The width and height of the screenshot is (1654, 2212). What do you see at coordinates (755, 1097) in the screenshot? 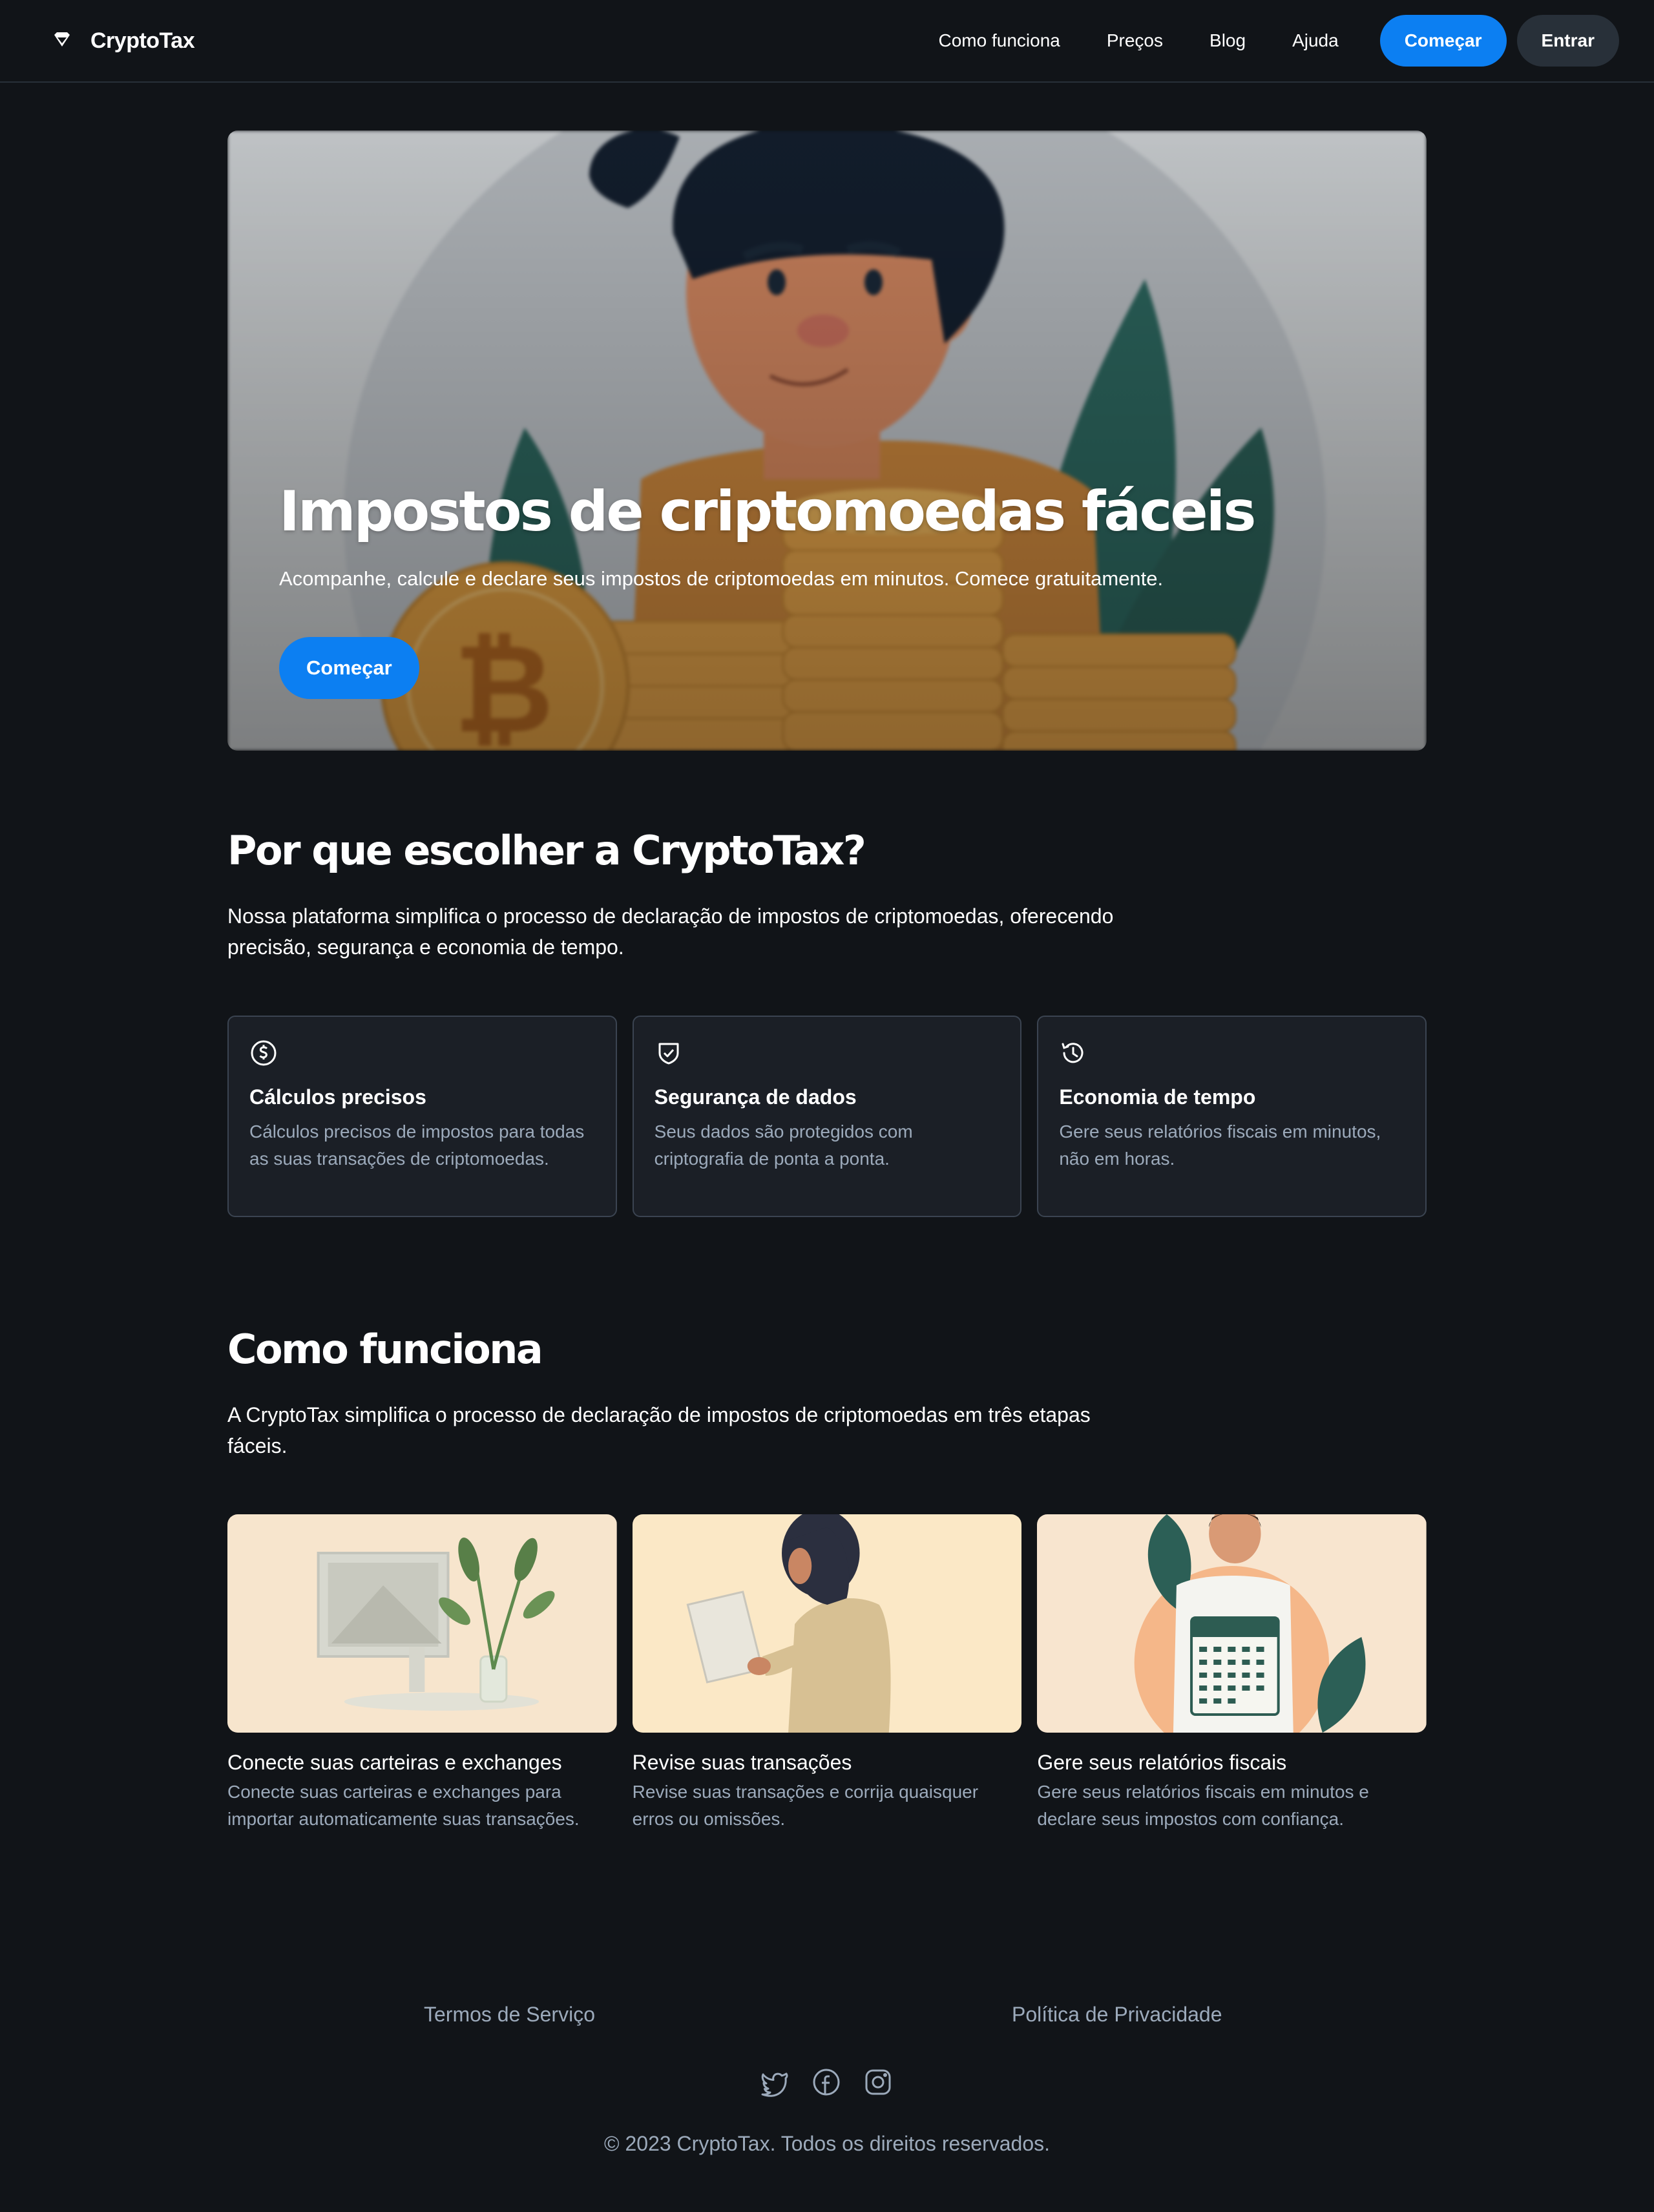
I see `feature-title: Segurança de dados` at bounding box center [755, 1097].